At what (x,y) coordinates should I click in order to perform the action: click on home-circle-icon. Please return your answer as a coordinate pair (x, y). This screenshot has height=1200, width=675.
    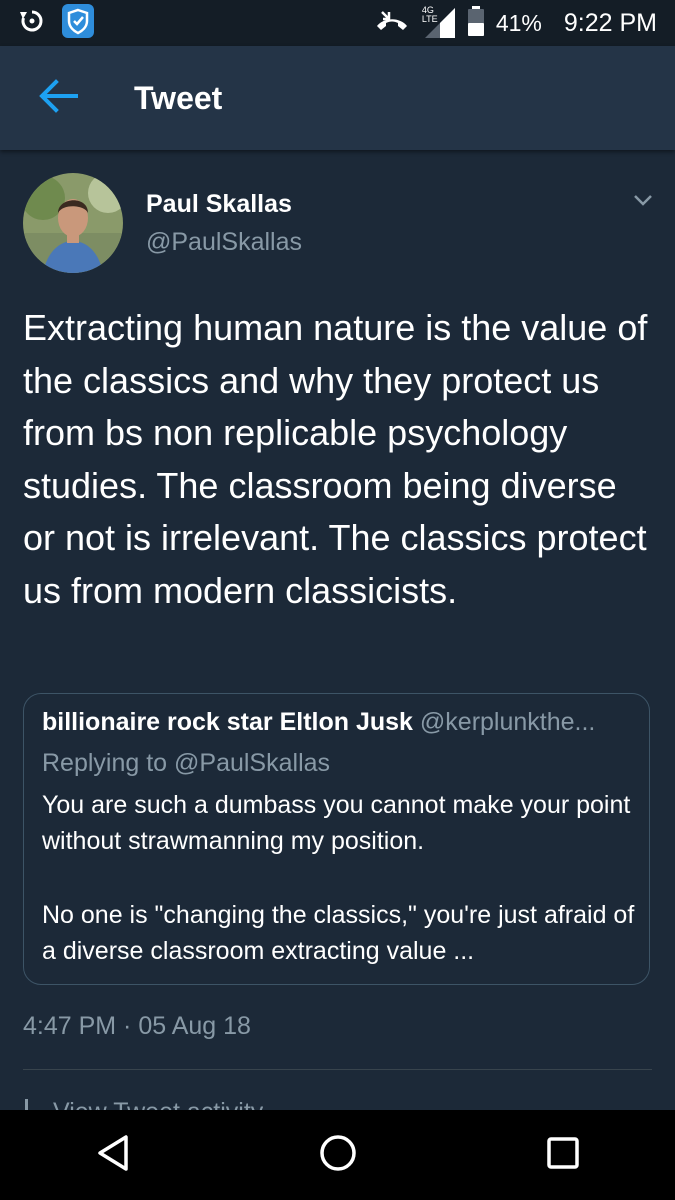
    Looking at the image, I should click on (338, 1155).